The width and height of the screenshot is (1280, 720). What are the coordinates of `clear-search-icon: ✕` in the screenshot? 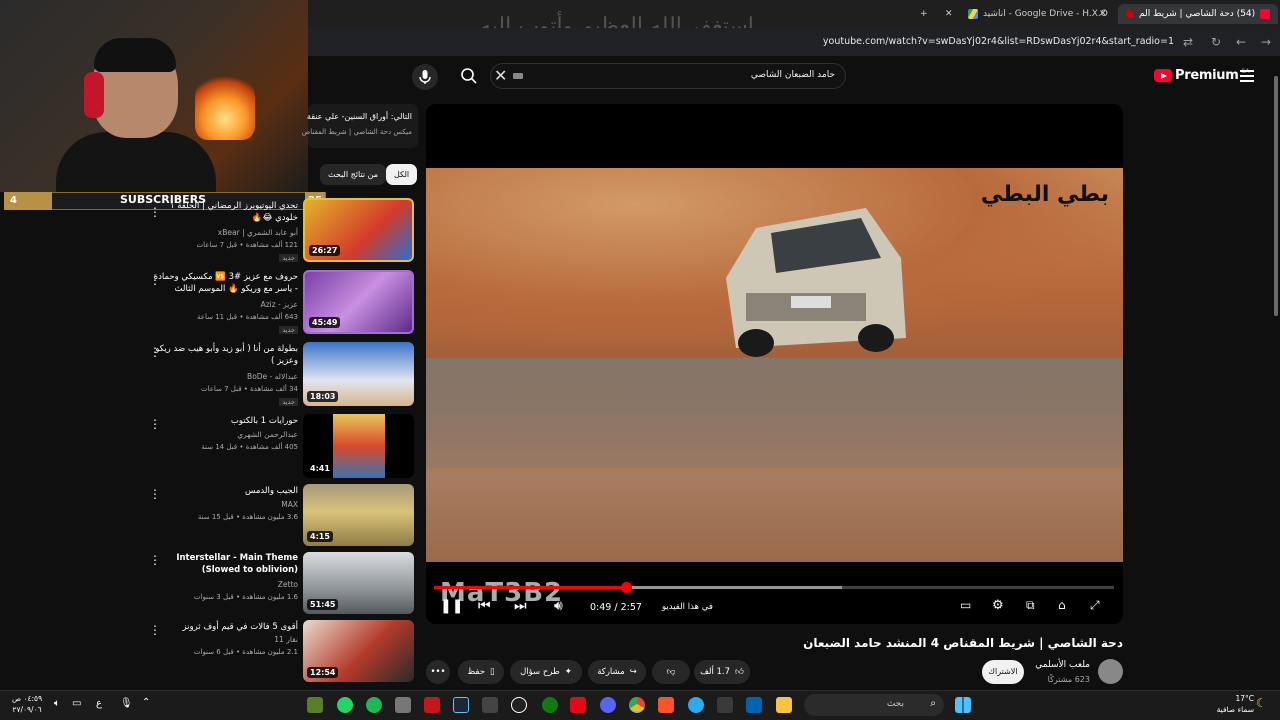 It's located at (500, 75).